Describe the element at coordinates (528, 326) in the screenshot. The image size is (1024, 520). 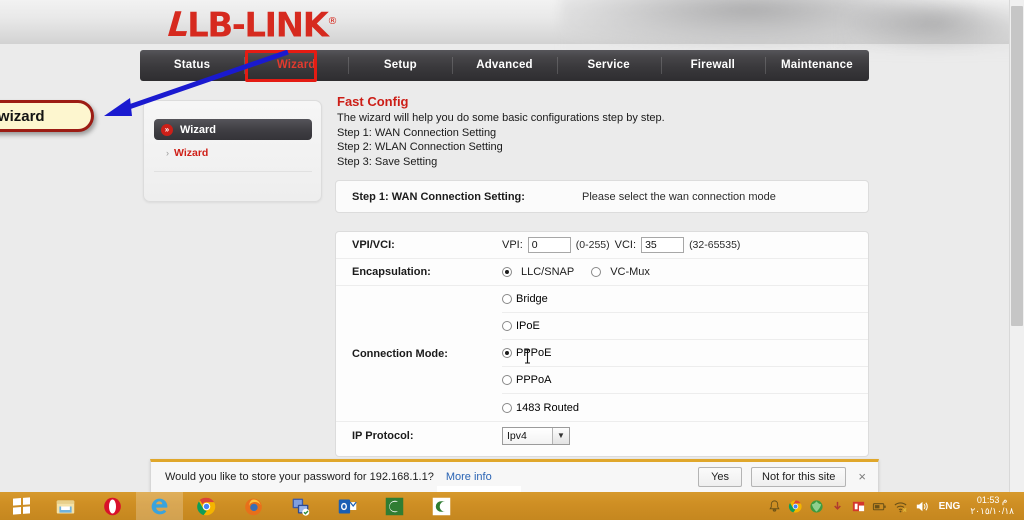
I see `radio-ipoe-label: IPoE` at that location.